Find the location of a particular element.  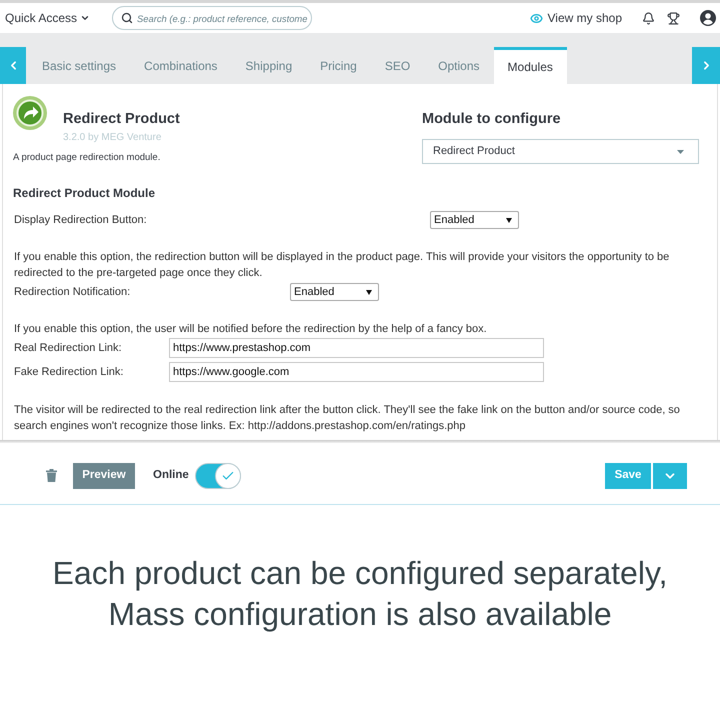

module-dropdown: Redirect Product is located at coordinates (560, 151).